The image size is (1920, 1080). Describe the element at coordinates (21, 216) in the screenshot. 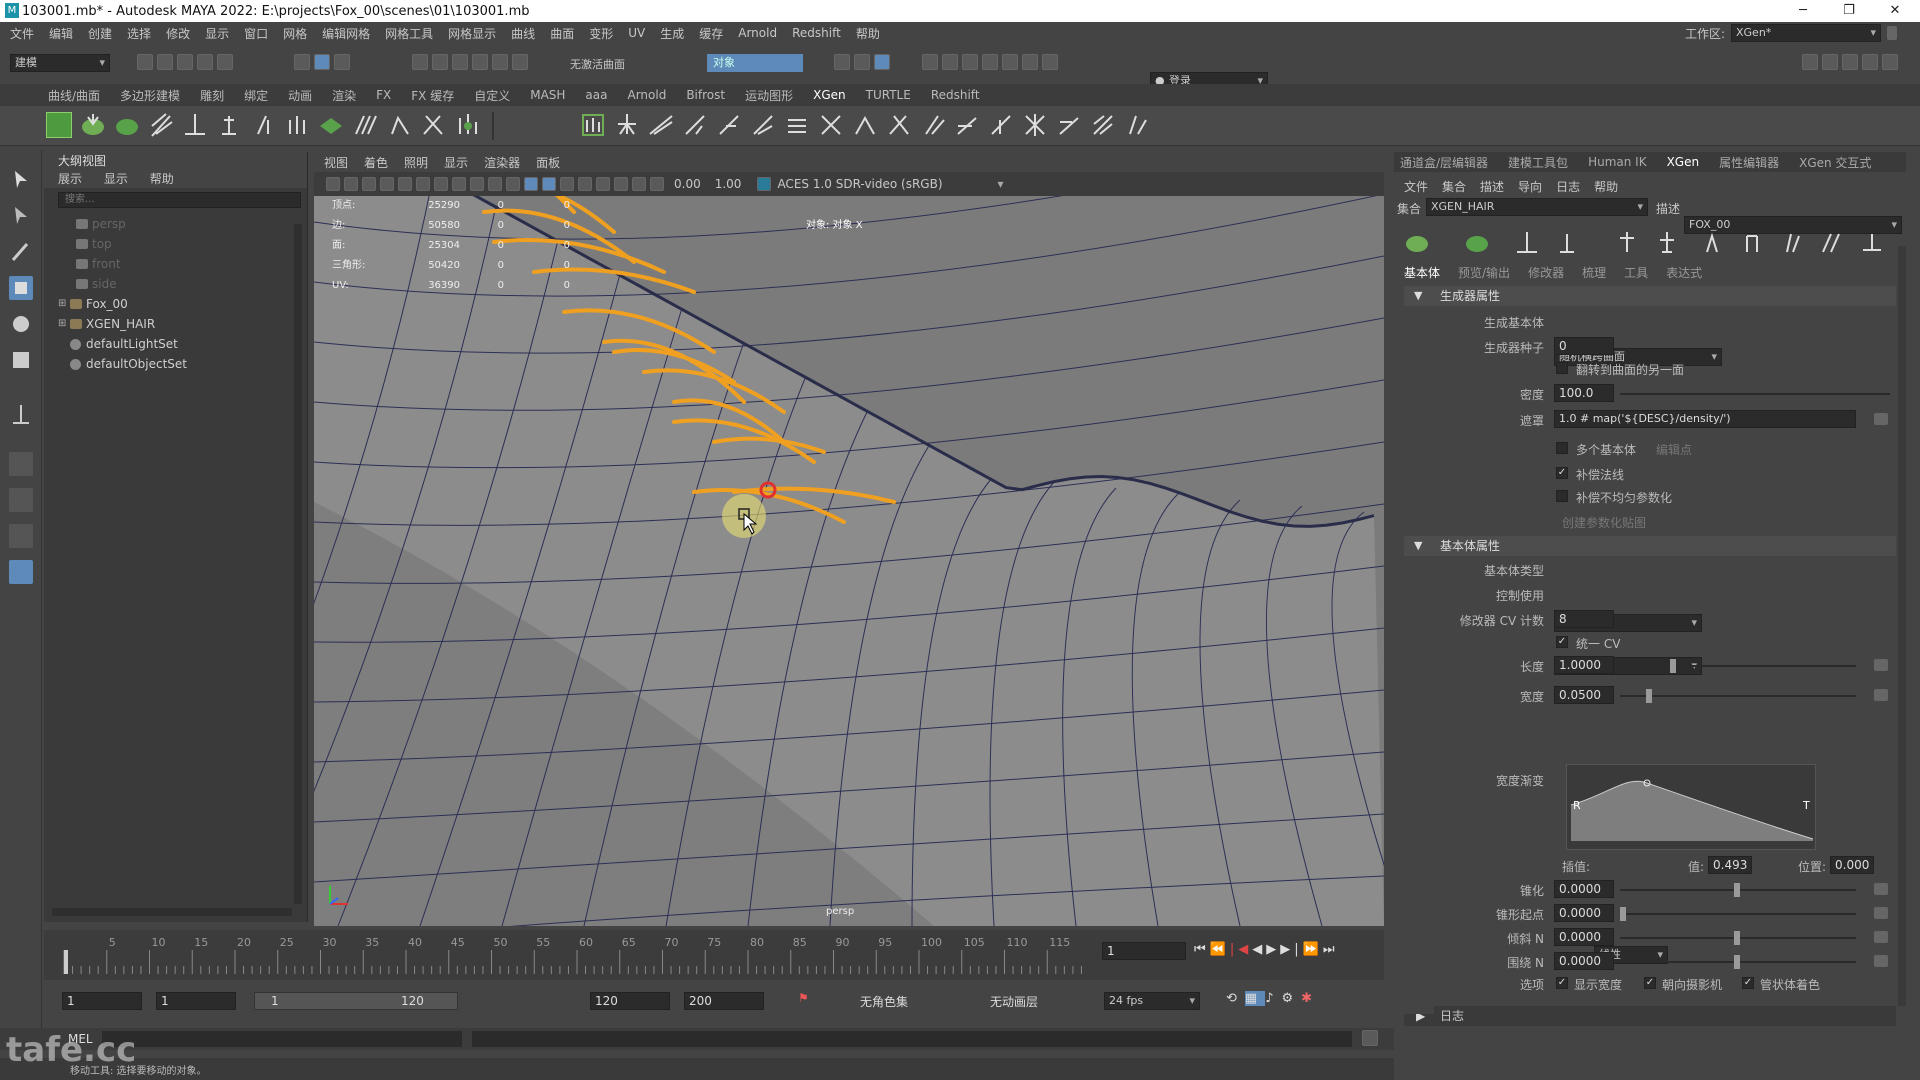

I see `lasso-tool-icon` at that location.